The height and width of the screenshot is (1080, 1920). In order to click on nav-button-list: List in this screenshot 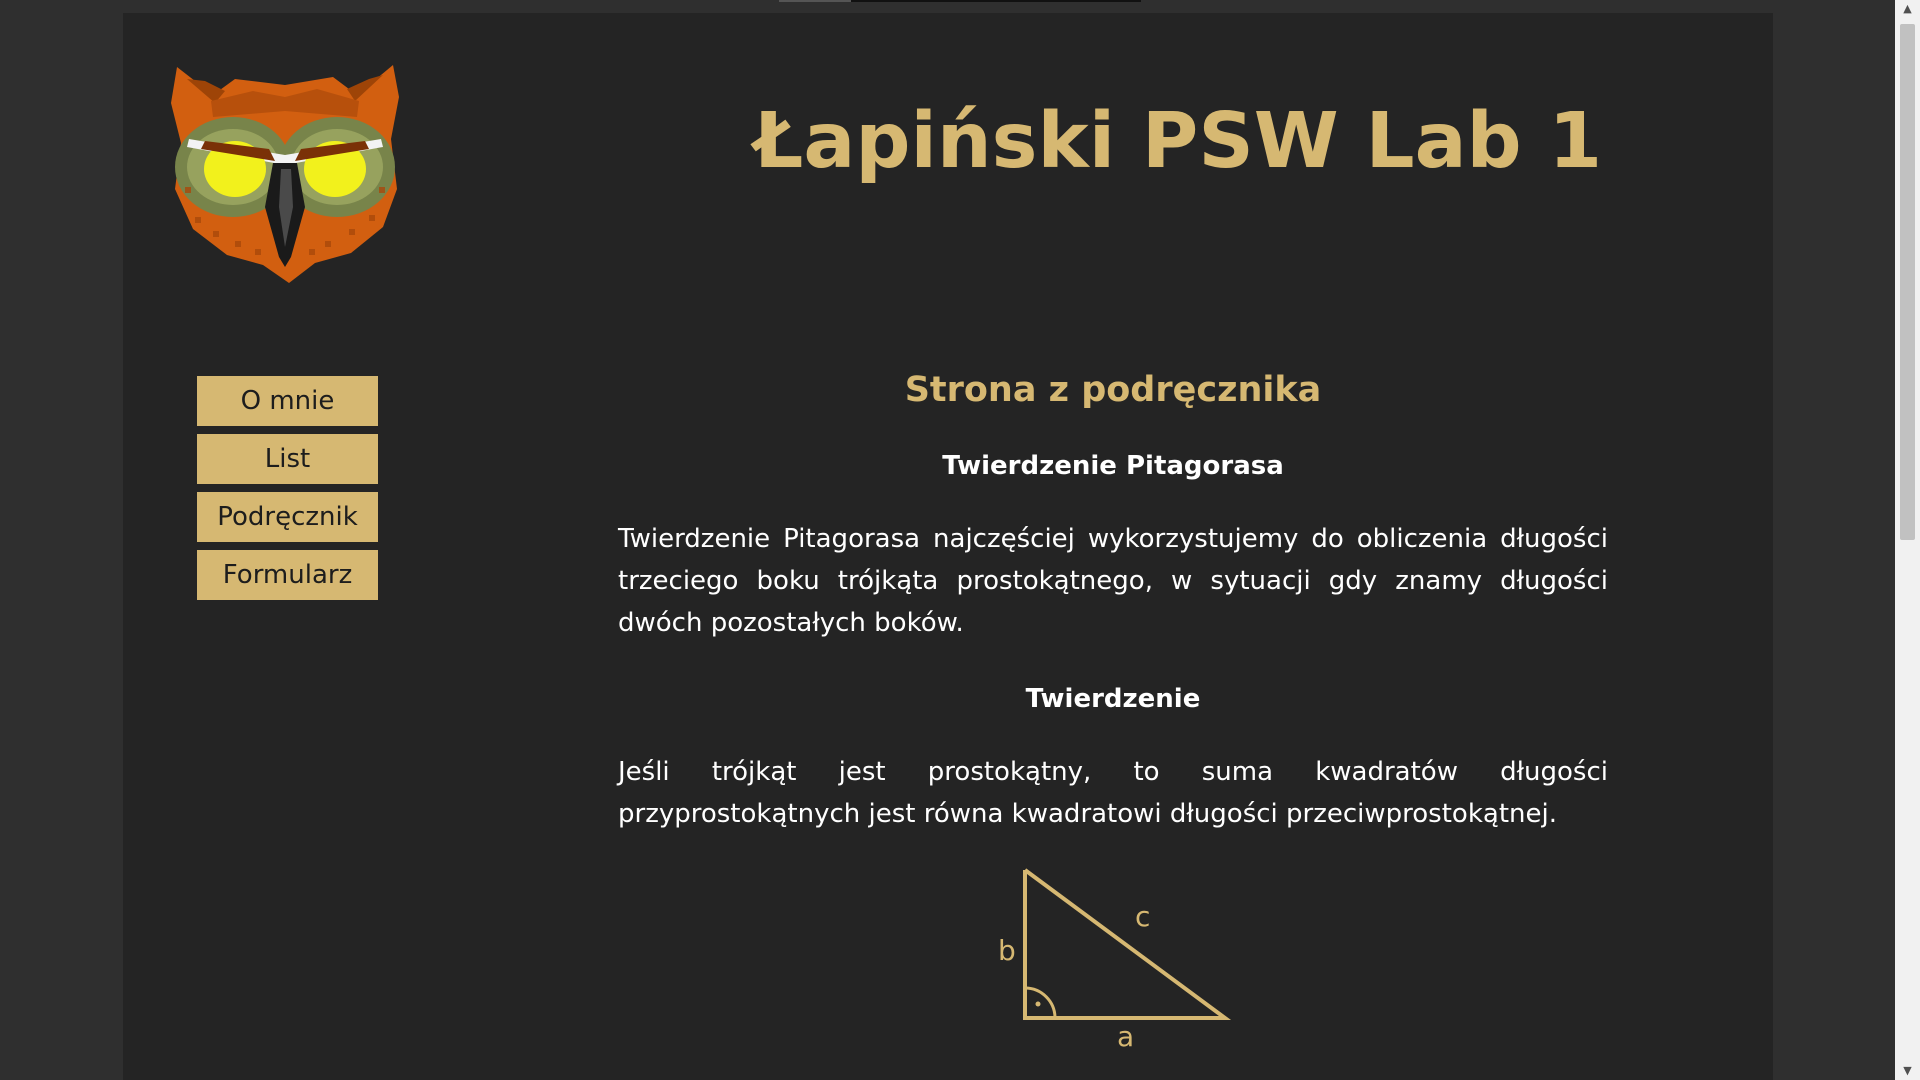, I will do `click(287, 459)`.